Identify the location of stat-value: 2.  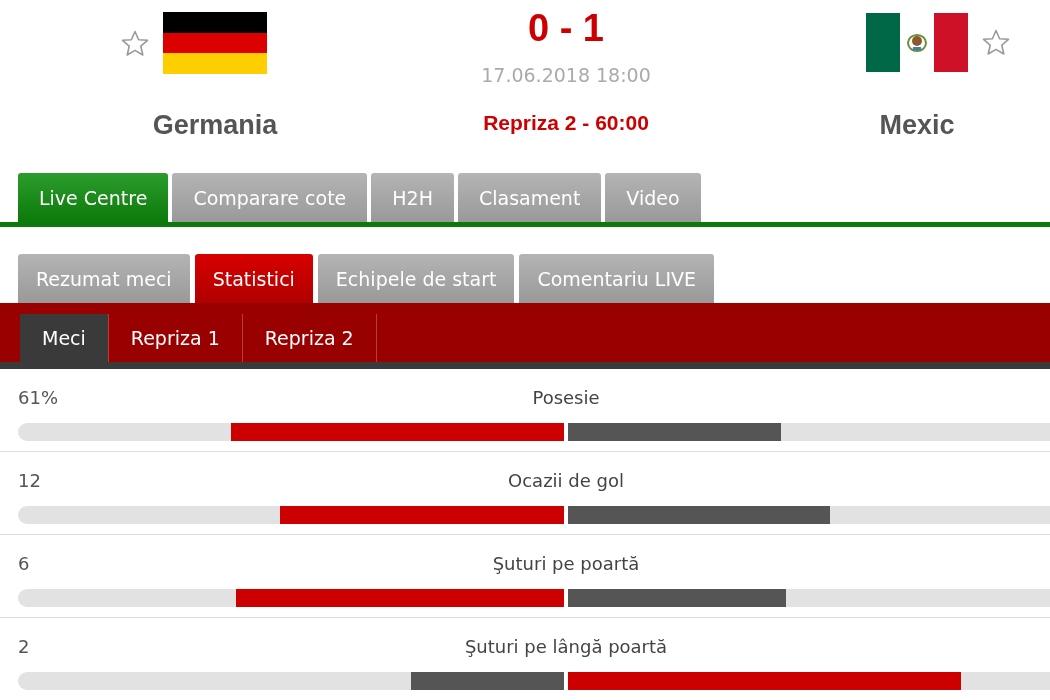
(24, 647).